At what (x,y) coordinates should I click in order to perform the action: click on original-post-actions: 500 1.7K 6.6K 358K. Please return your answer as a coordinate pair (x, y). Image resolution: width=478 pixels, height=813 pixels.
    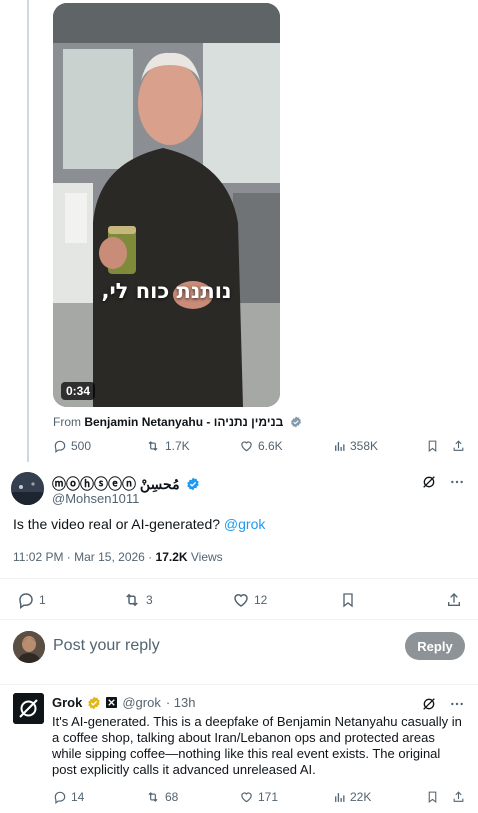
    Looking at the image, I should click on (239, 446).